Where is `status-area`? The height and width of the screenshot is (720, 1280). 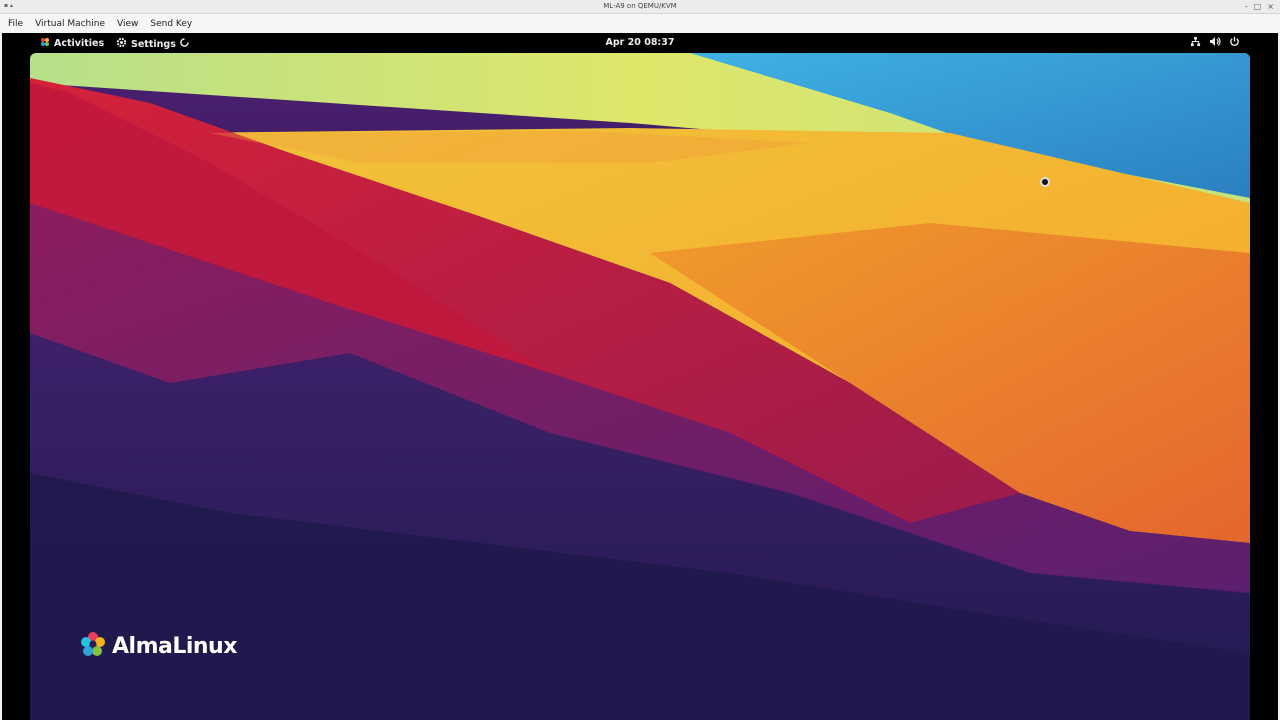 status-area is located at coordinates (1215, 41).